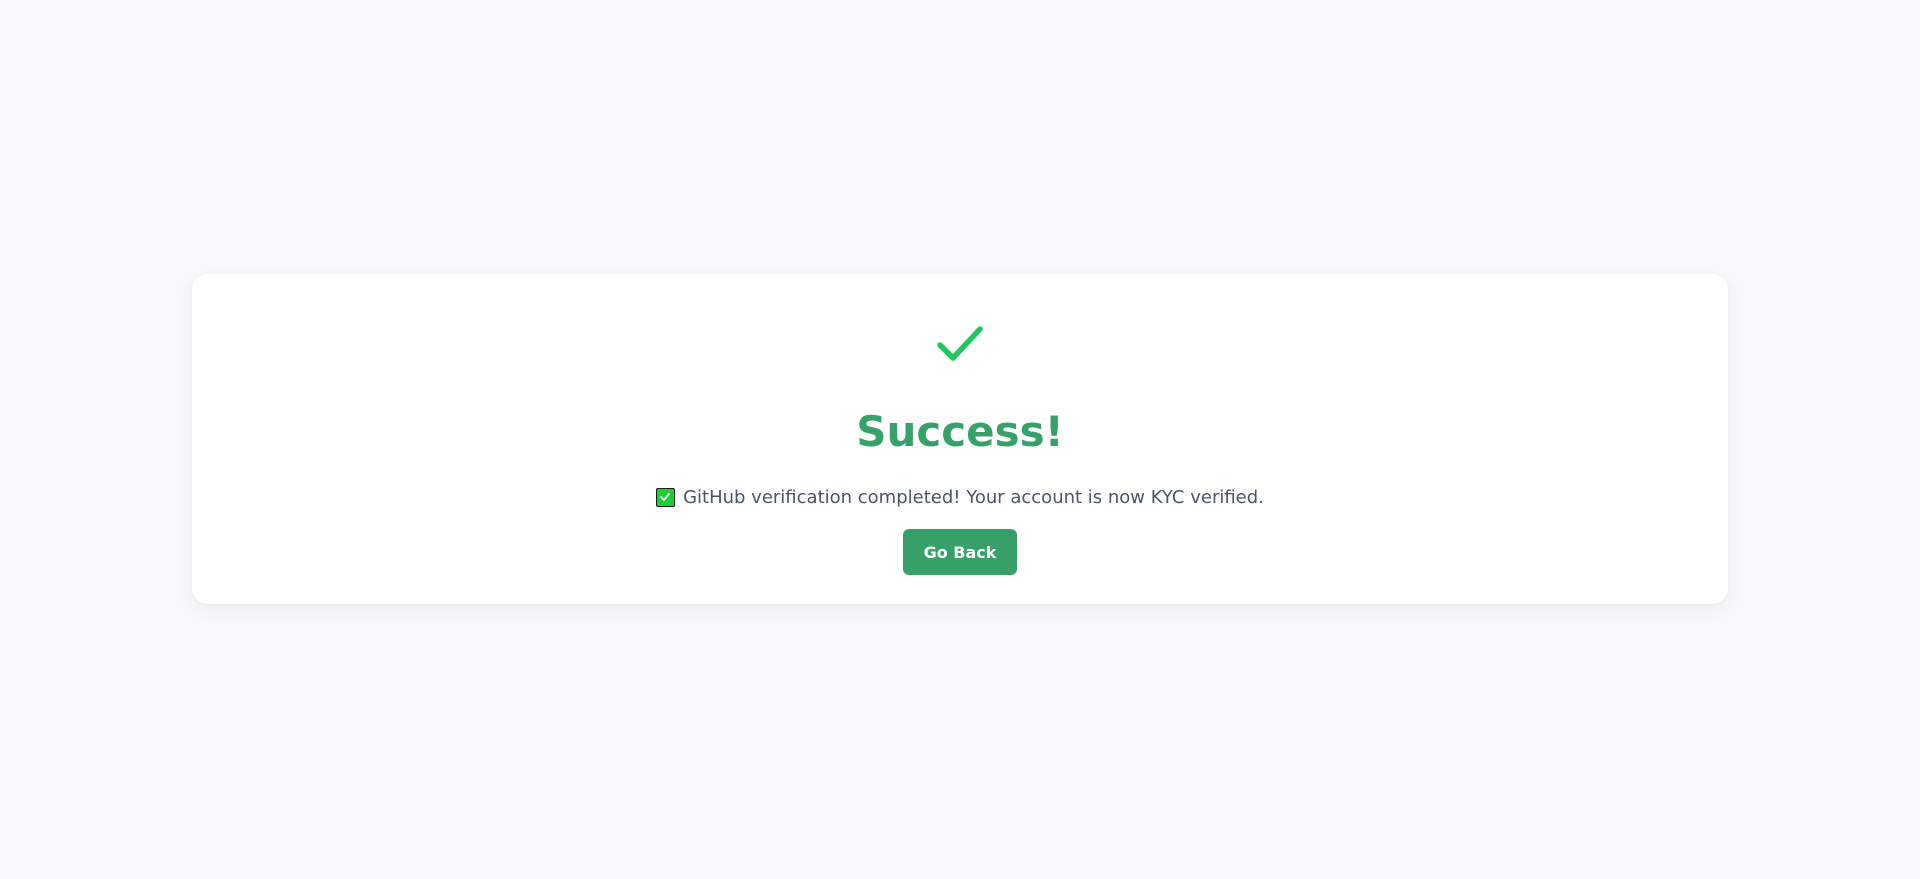  What do you see at coordinates (666, 497) in the screenshot?
I see `green-checkbox-icon` at bounding box center [666, 497].